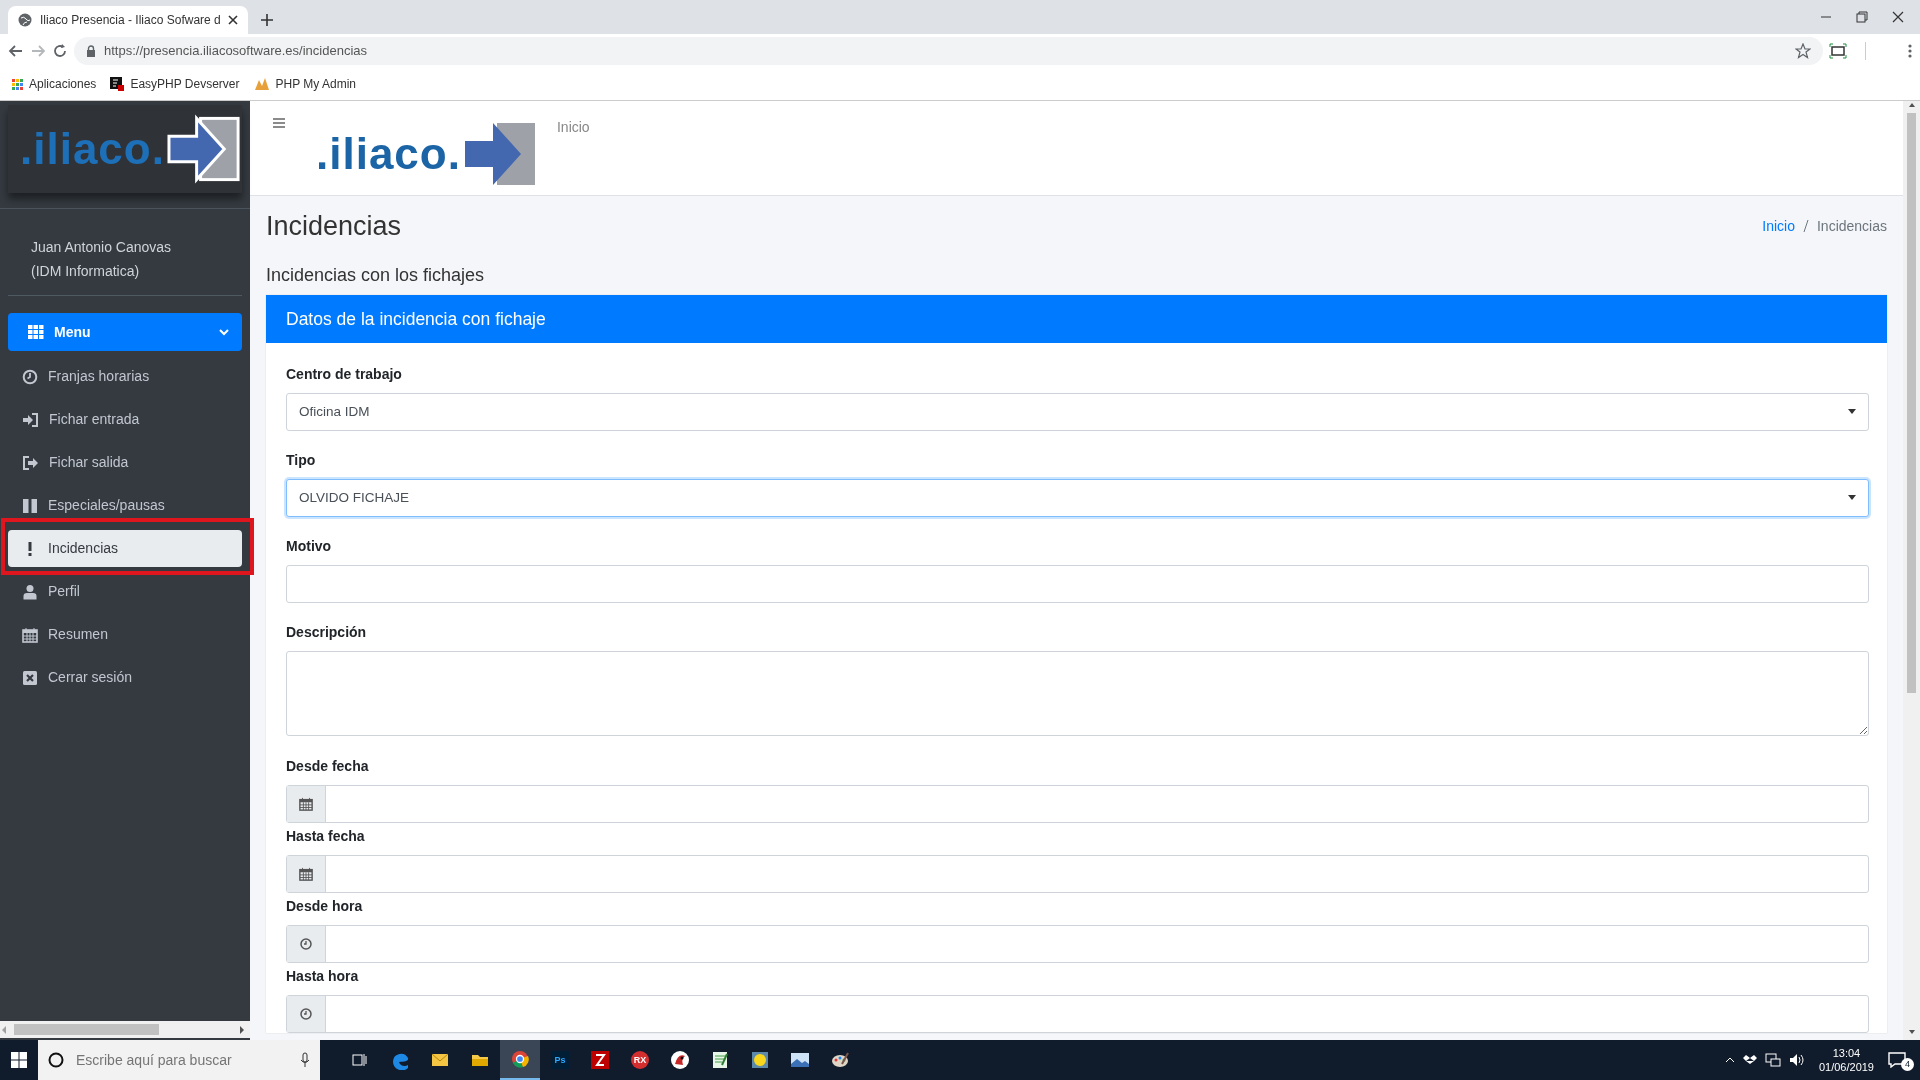  I want to click on rx-icon, so click(640, 1060).